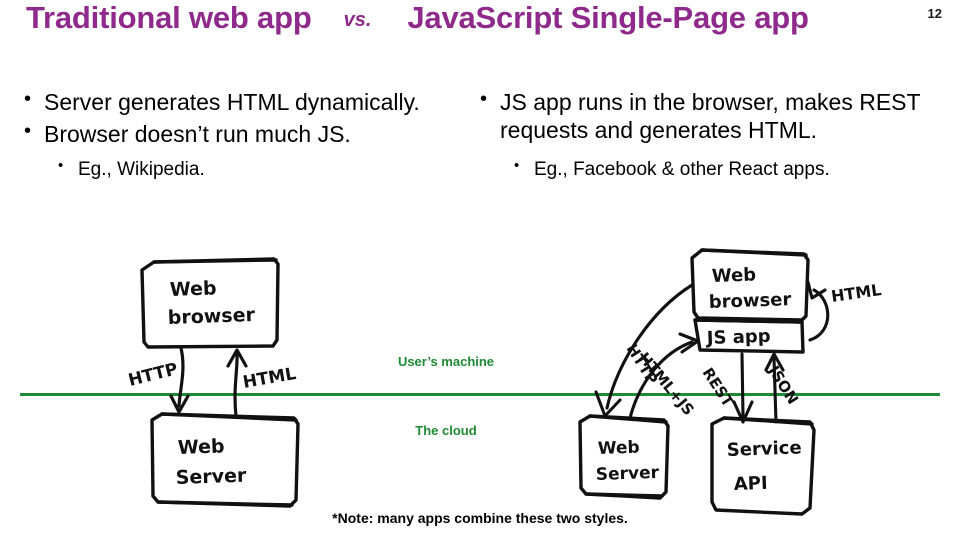 This screenshot has height=540, width=960. I want to click on list-item: Browser doesn’t run much JS., so click(249, 133).